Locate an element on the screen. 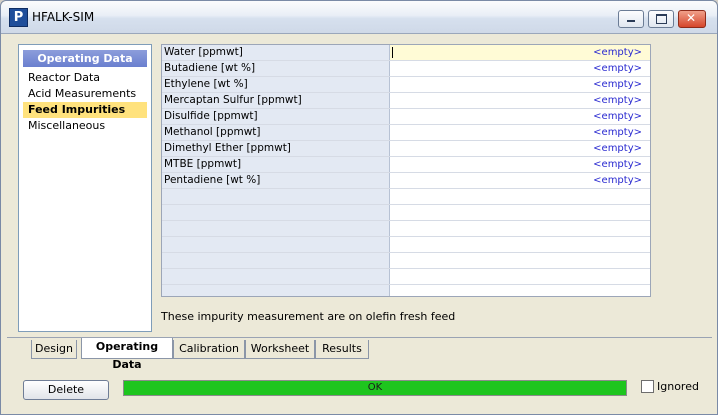 The width and height of the screenshot is (718, 415). grid-row: Mercaptan Sulfur [ppmwt] <empty> is located at coordinates (406, 101).